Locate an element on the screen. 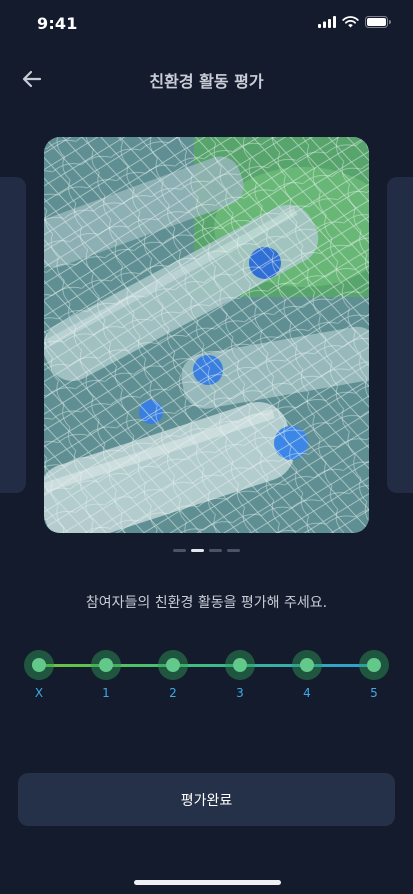  rating-track is located at coordinates (206, 665).